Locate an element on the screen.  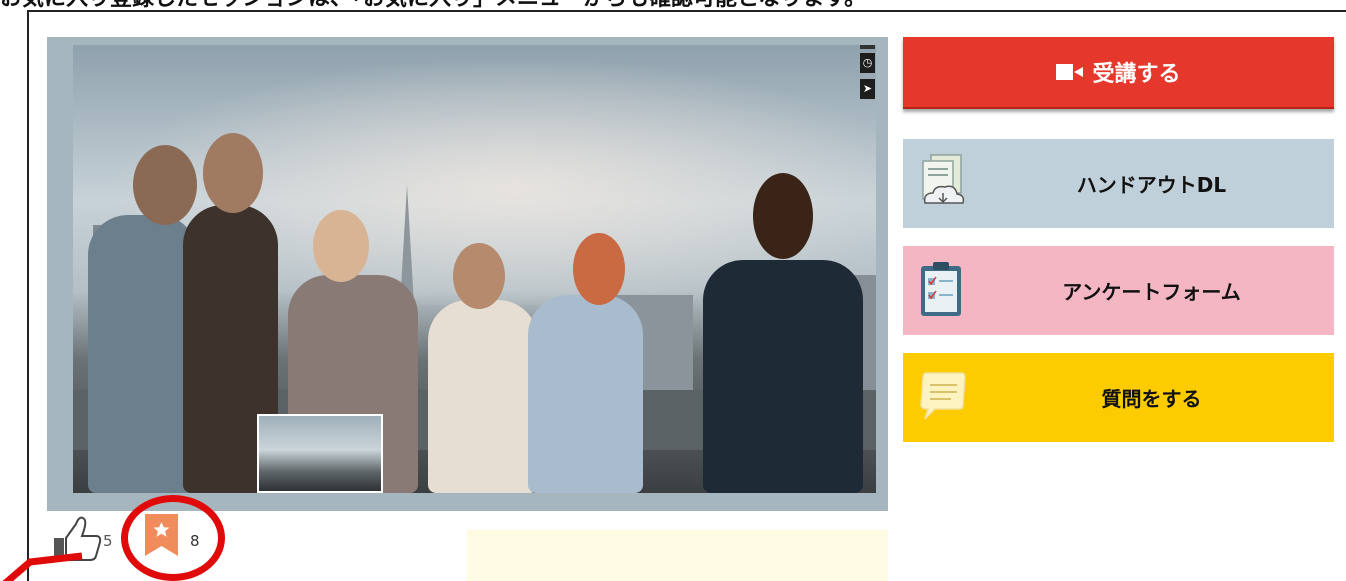
favorite-count: 8 is located at coordinates (195, 541).